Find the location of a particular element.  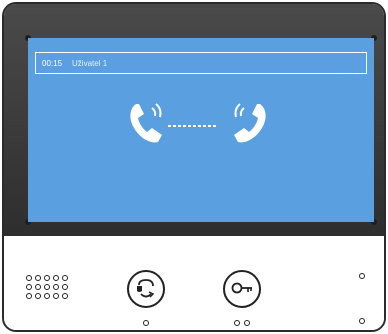

talk-icon is located at coordinates (146, 288).